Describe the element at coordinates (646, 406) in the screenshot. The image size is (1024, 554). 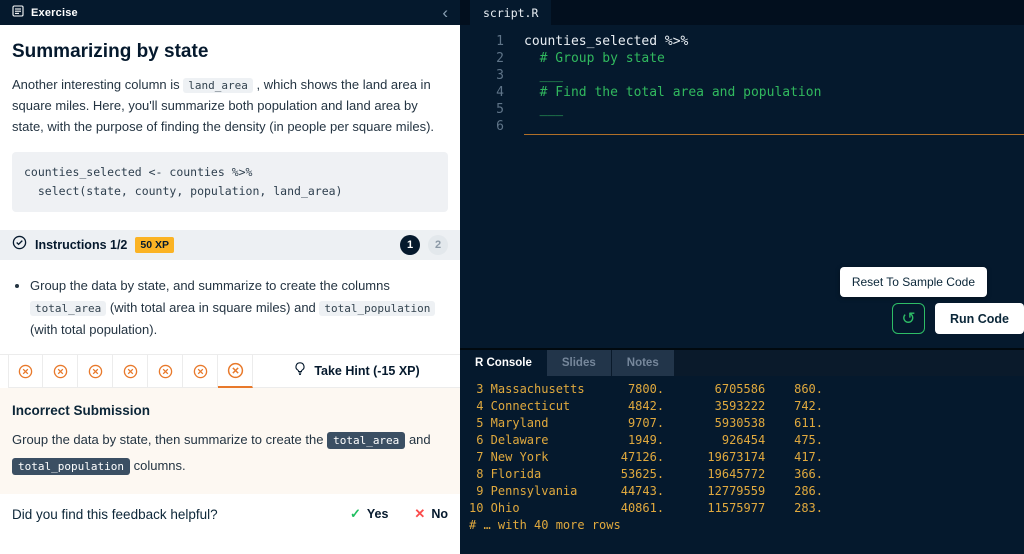
I see `console-line: 4 Connecticut 4842. 3593222 742.` at that location.